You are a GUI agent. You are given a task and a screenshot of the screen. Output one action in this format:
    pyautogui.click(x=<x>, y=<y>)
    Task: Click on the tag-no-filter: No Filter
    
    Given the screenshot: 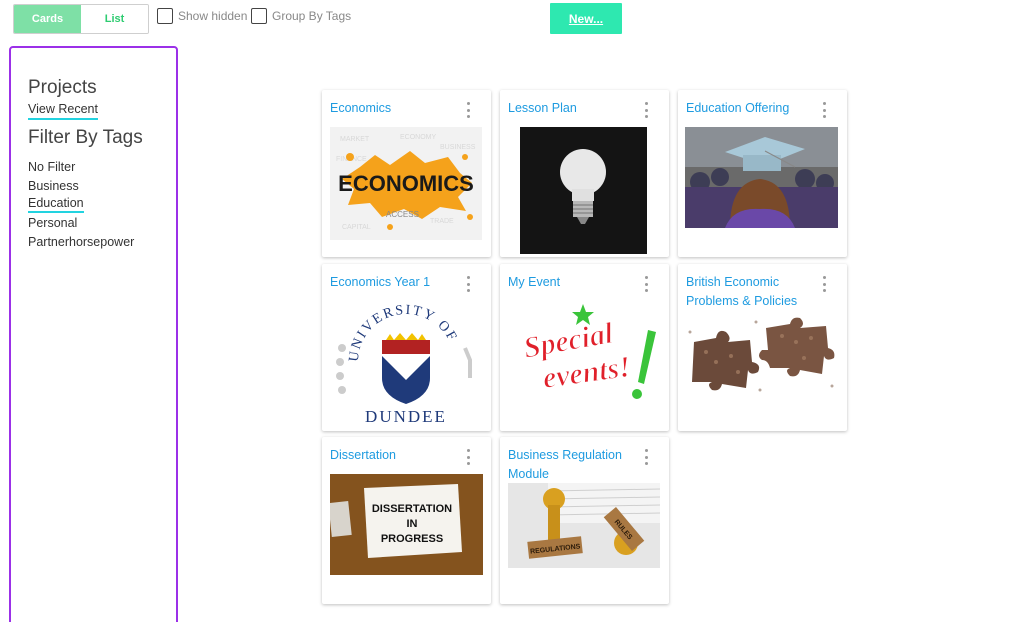 What is the action you would take?
    pyautogui.click(x=51, y=167)
    